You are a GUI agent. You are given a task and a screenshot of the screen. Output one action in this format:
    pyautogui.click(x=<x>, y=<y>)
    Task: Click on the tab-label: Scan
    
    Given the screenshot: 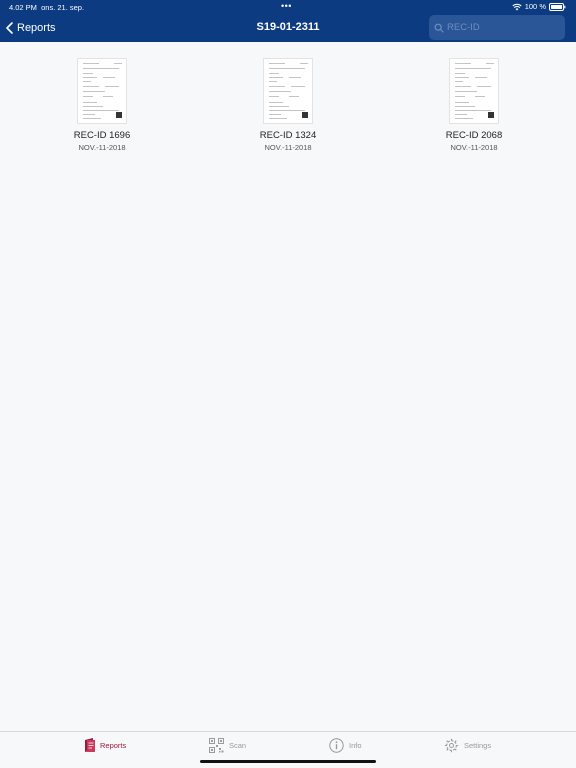 What is the action you would take?
    pyautogui.click(x=238, y=745)
    